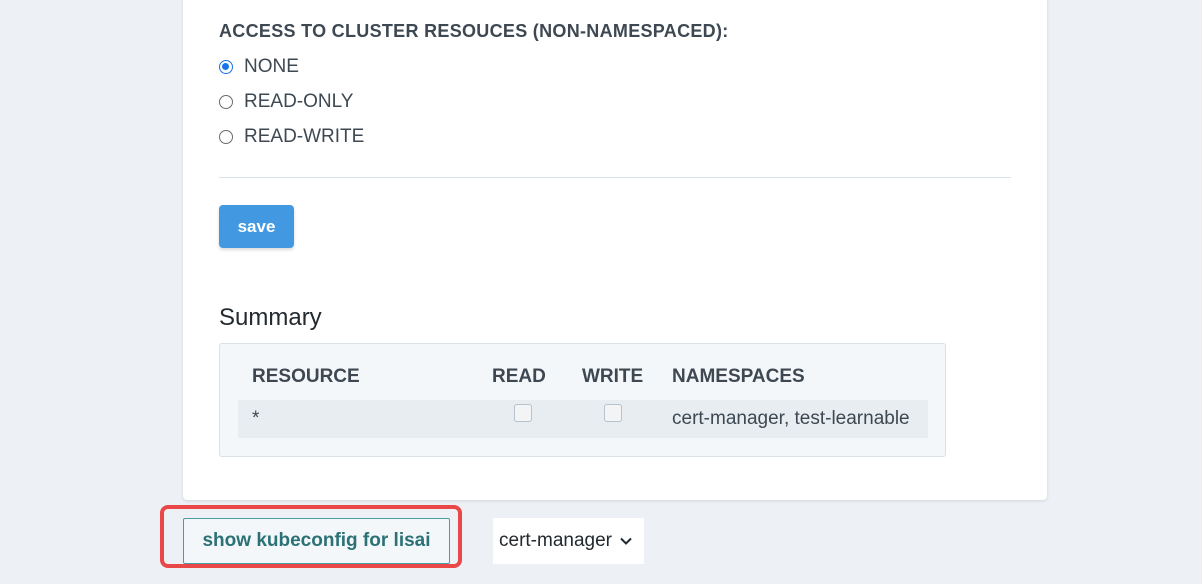 The image size is (1202, 584). I want to click on section-divider, so click(615, 177).